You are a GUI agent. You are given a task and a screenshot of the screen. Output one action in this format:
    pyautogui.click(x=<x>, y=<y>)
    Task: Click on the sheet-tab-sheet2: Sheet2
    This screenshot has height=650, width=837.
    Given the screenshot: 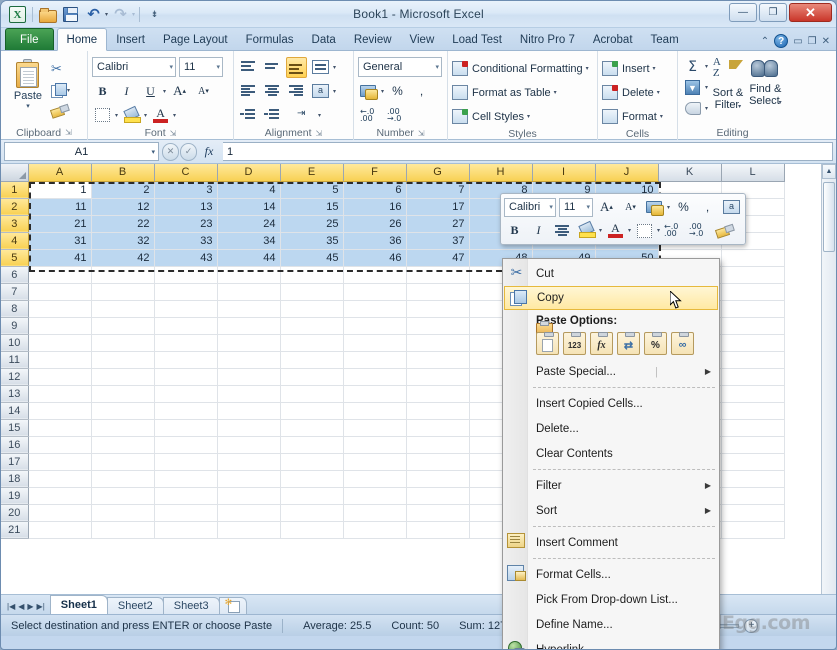 What is the action you would take?
    pyautogui.click(x=135, y=605)
    